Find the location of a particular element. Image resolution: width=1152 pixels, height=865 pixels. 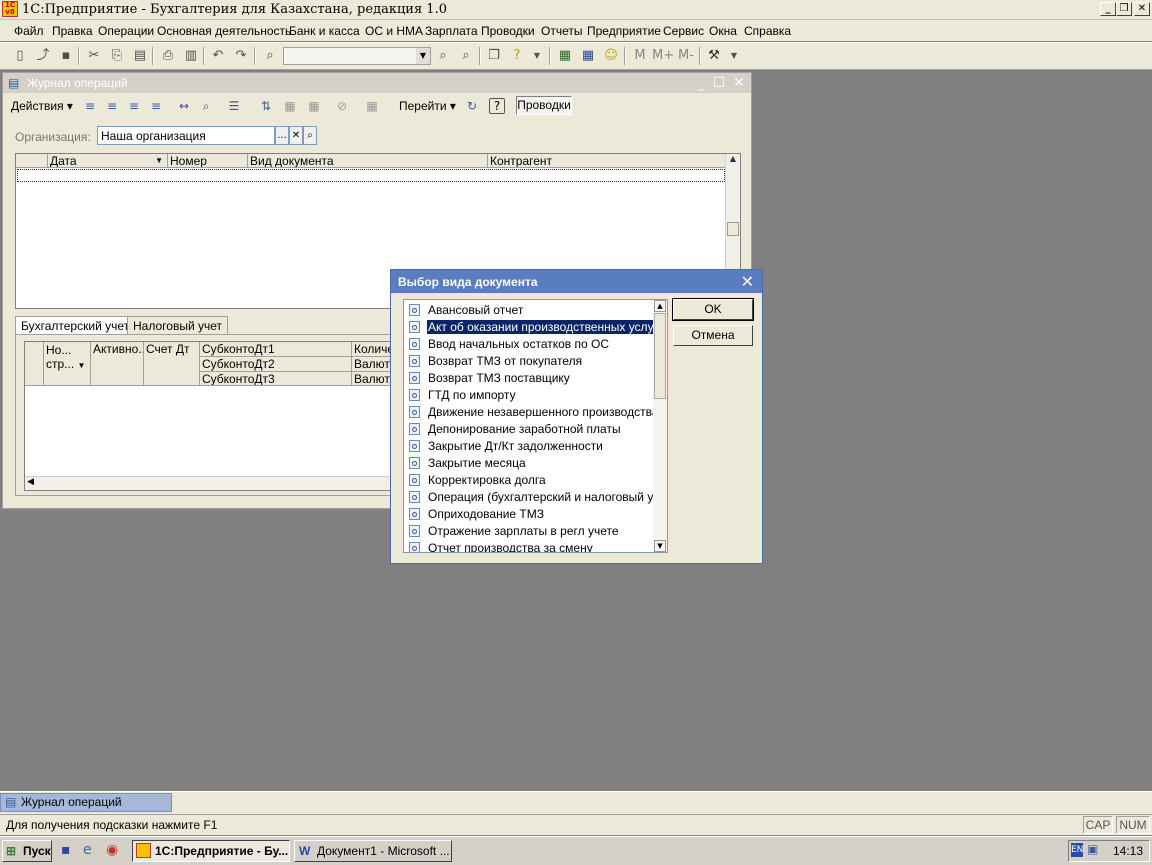

menu-help: Справка is located at coordinates (767, 31).